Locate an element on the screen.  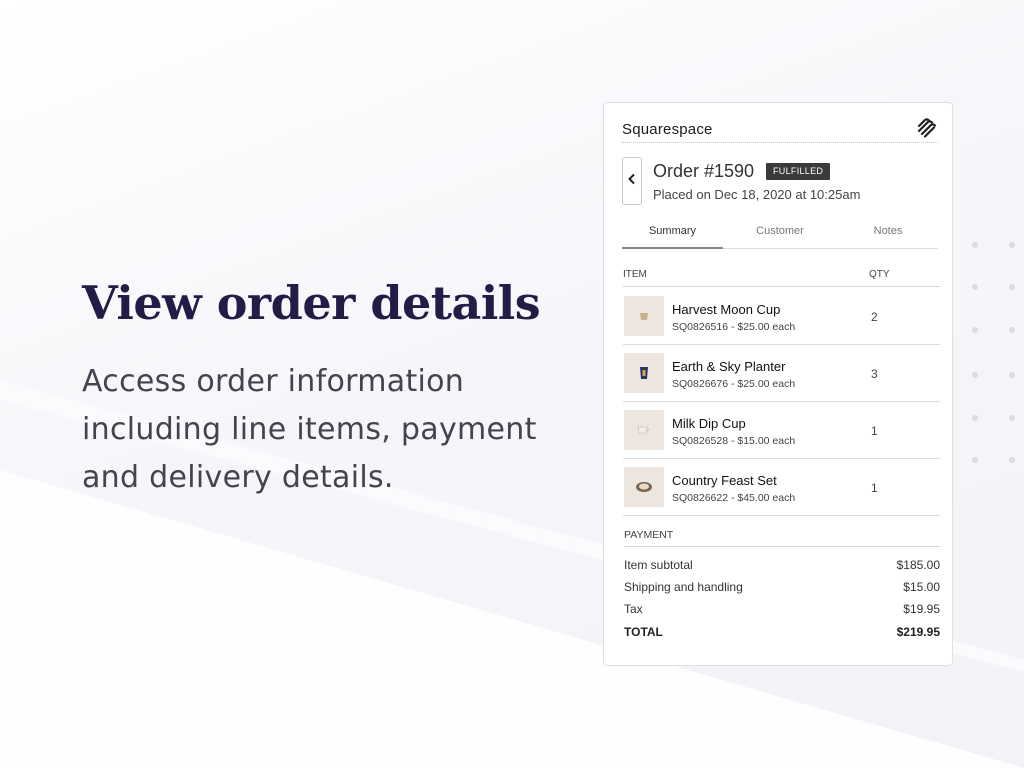
item-sku: SQ0826622 - $45.00 each is located at coordinates (734, 498).